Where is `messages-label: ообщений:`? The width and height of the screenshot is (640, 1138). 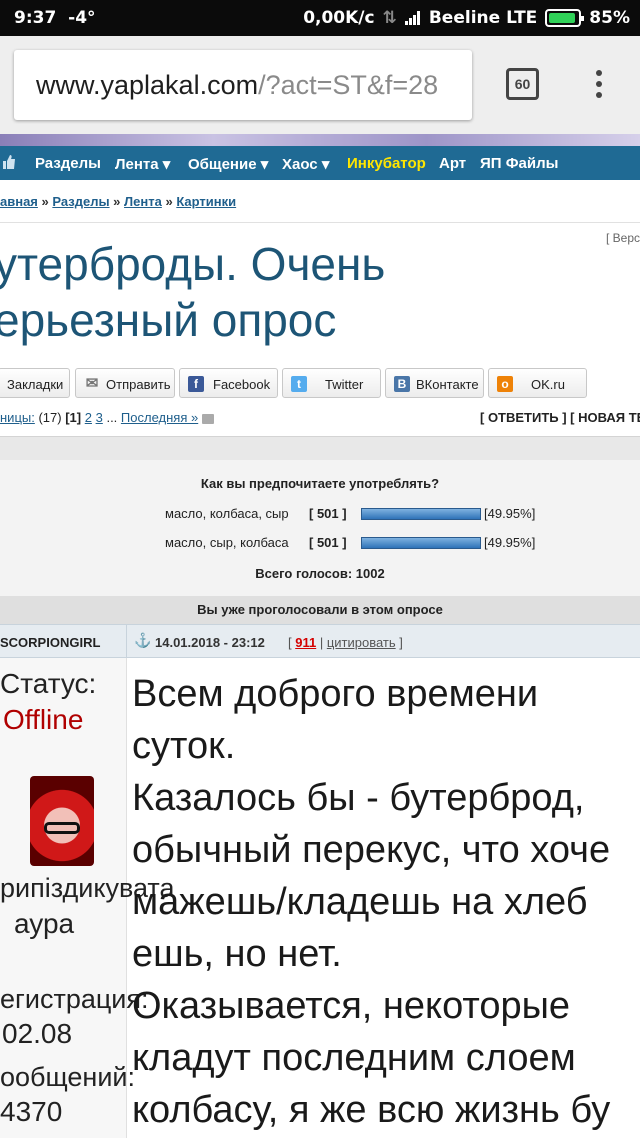
messages-label: ообщений: is located at coordinates (67, 1077).